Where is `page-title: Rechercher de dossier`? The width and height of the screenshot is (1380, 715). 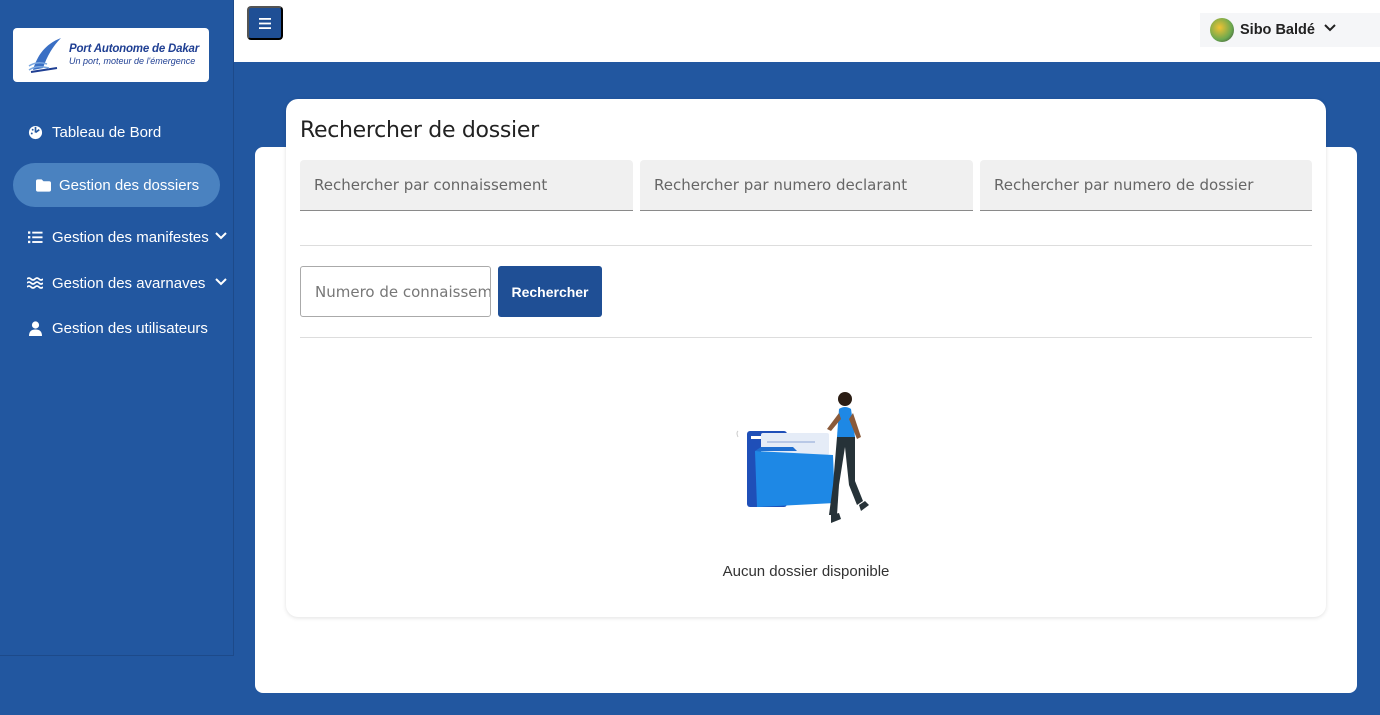
page-title: Rechercher de dossier is located at coordinates (419, 130).